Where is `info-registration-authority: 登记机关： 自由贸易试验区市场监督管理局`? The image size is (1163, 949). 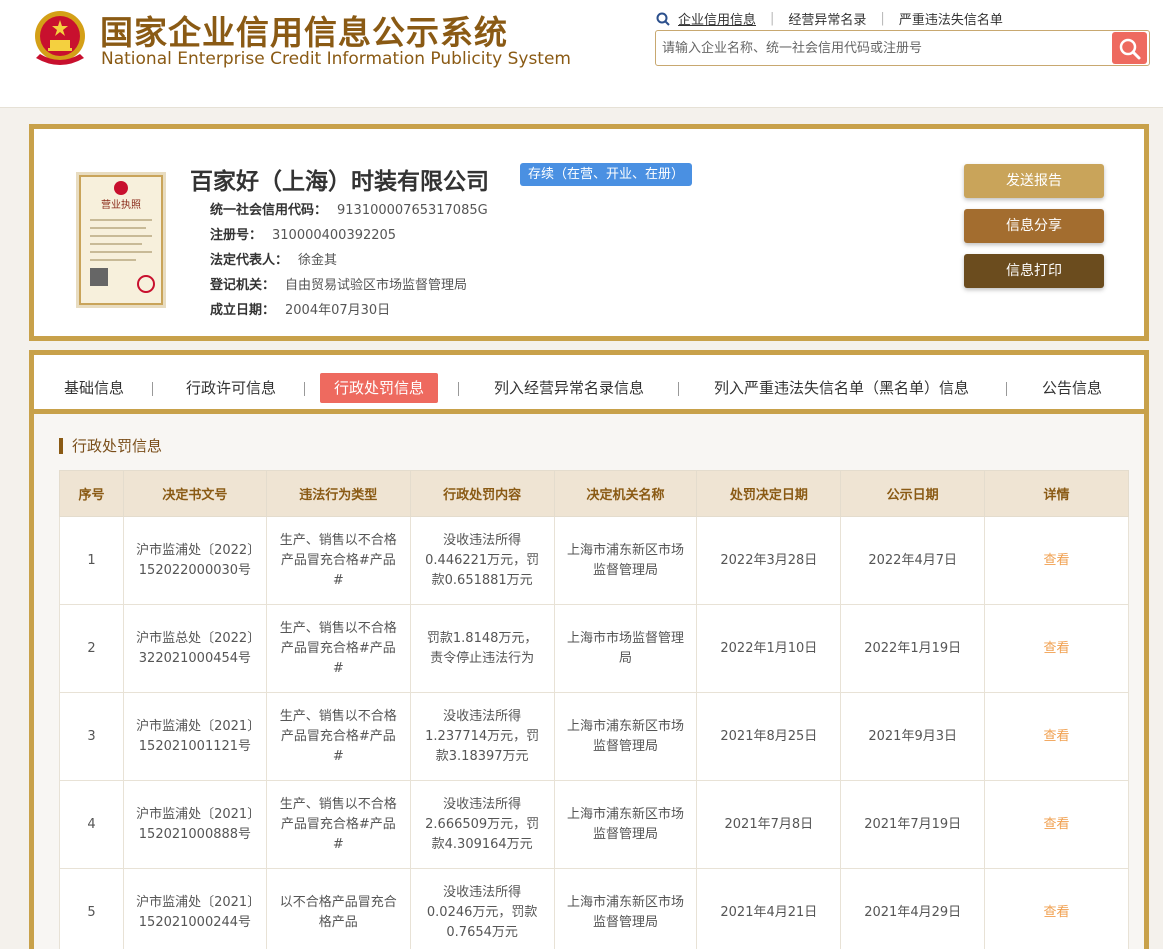
info-registration-authority: 登记机关： 自由贸易试验区市场监督管理局 is located at coordinates (339, 285).